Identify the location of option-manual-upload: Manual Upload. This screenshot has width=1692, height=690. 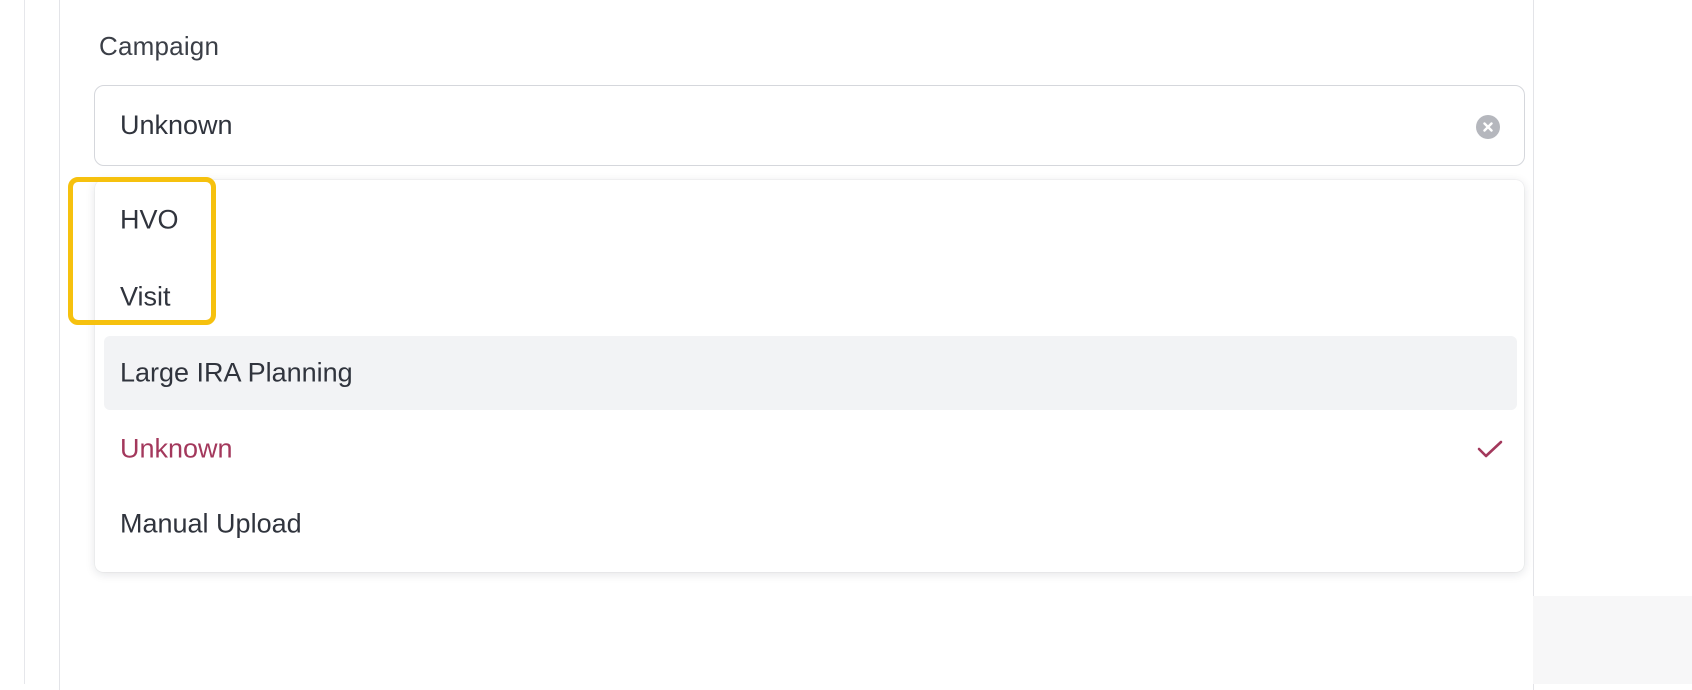
(810, 524).